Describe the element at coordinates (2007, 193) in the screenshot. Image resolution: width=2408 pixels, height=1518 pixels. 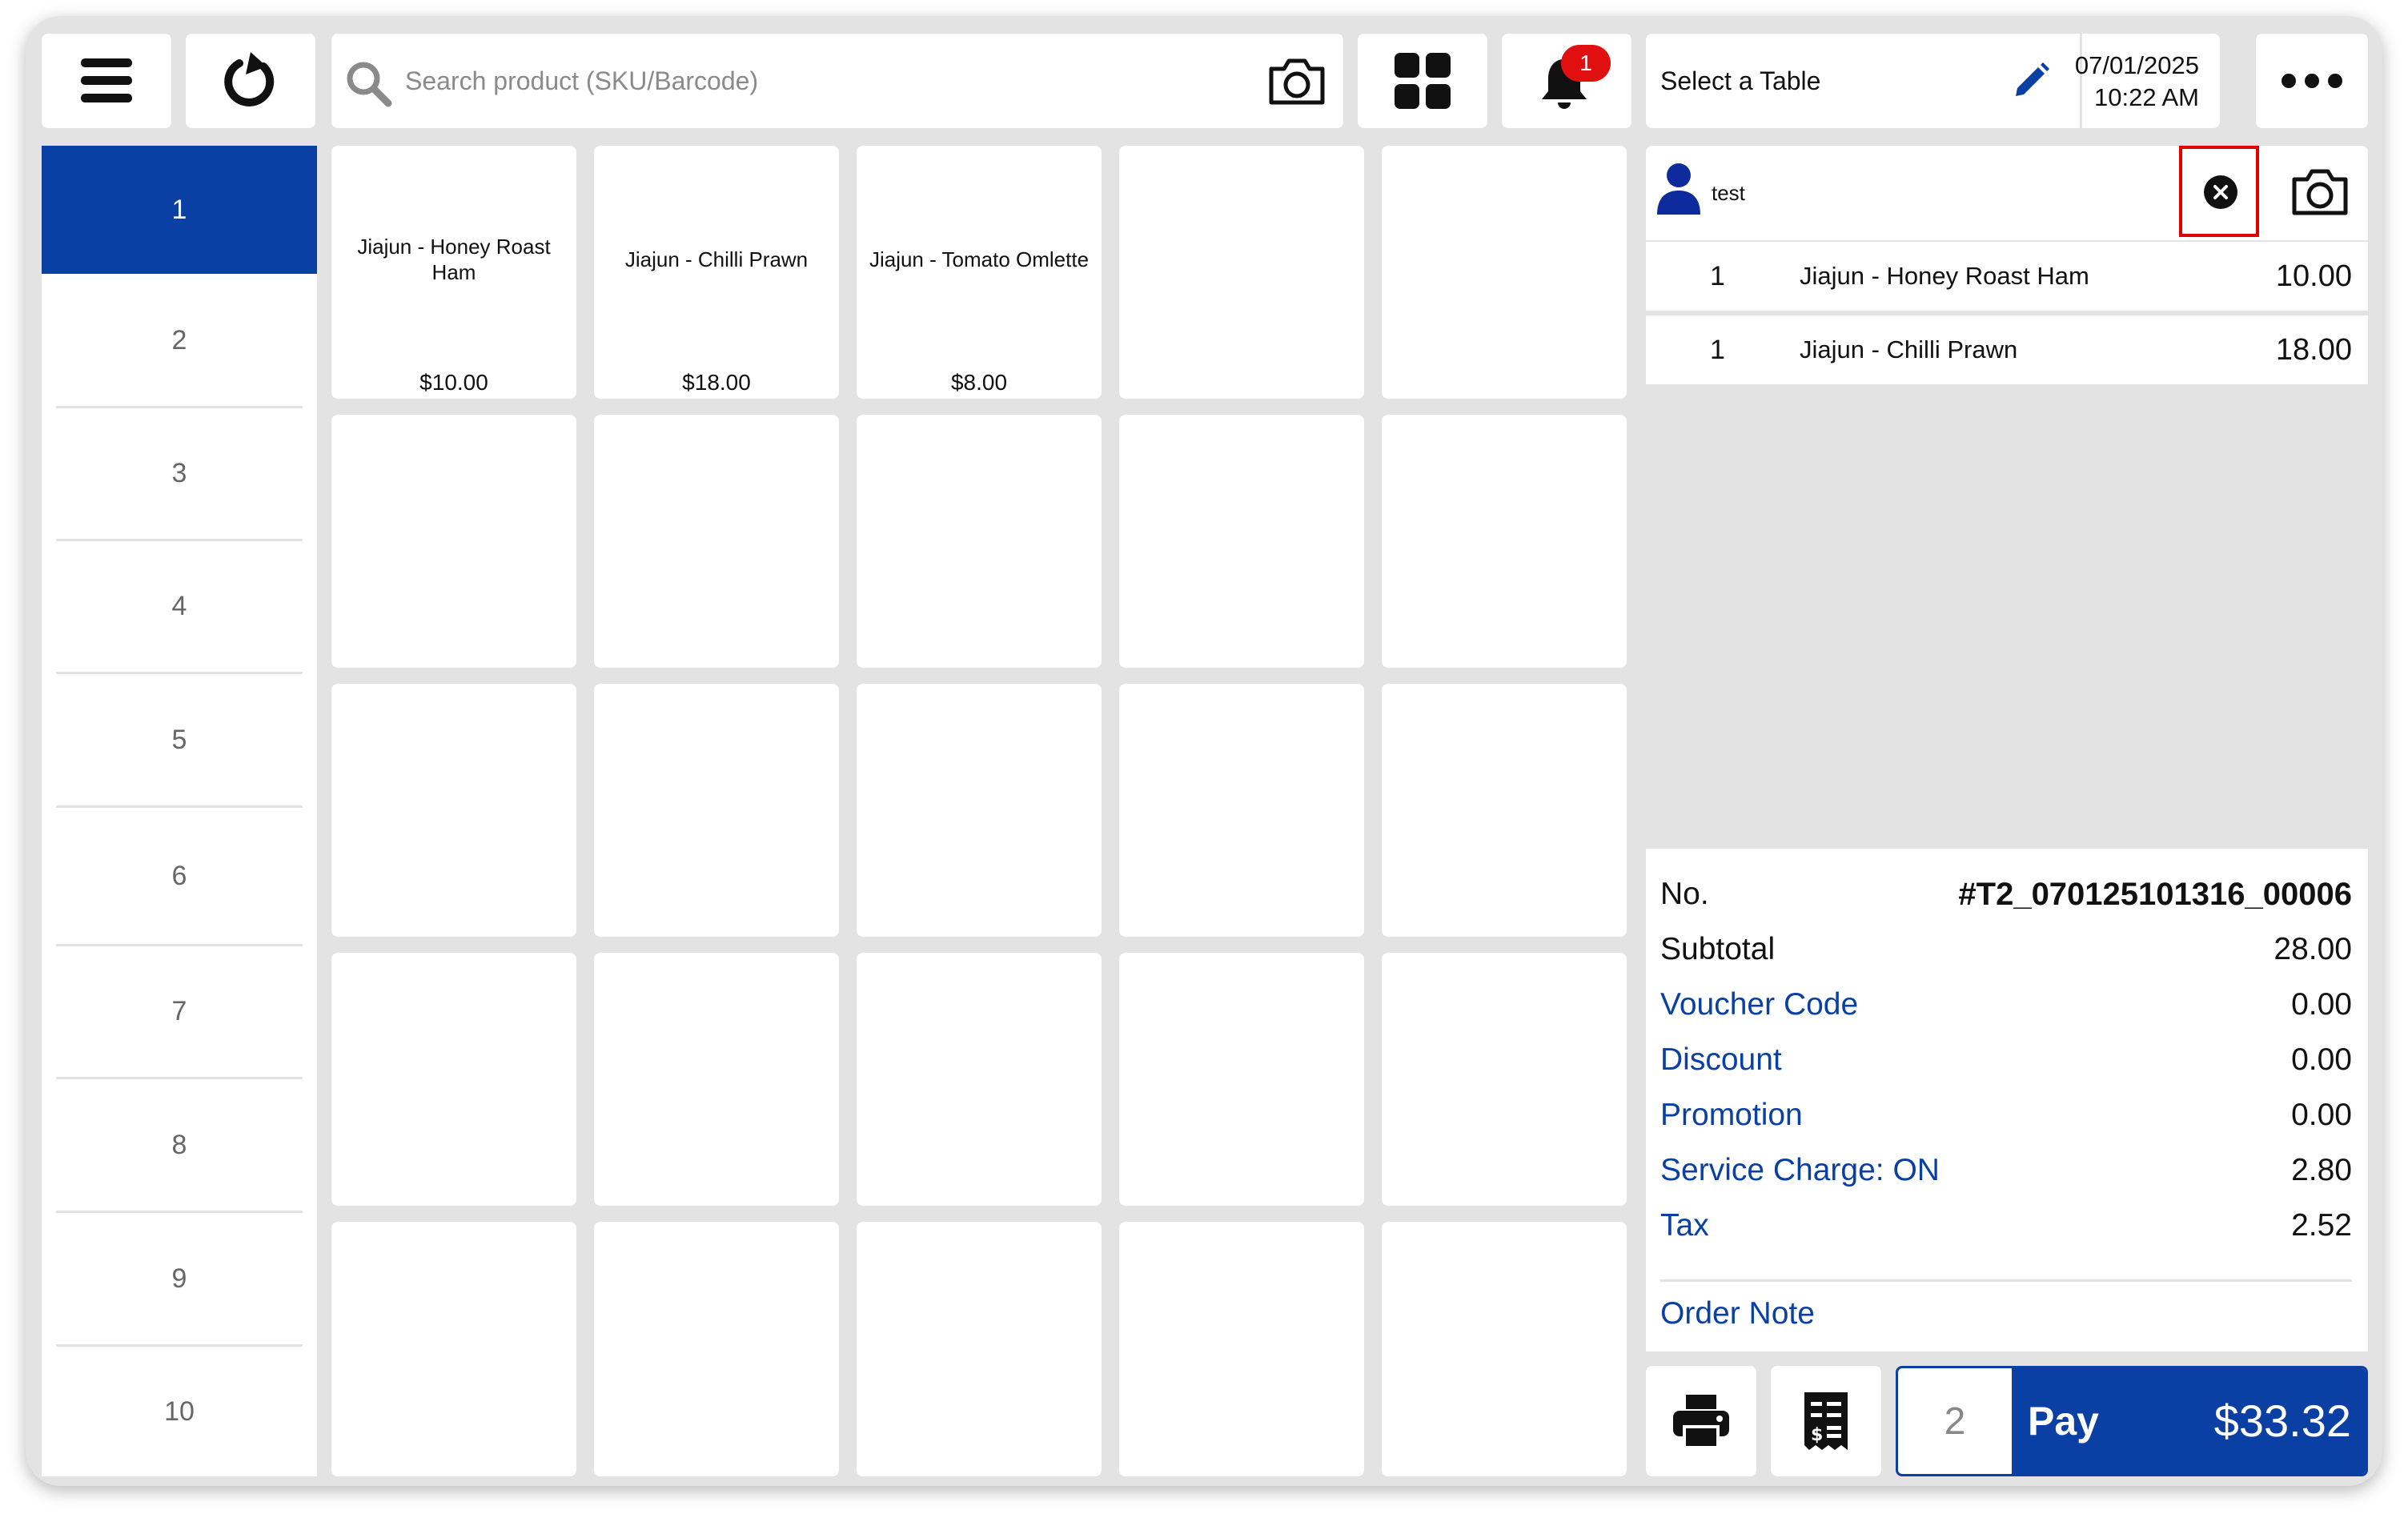
I see `customer-header: test` at that location.